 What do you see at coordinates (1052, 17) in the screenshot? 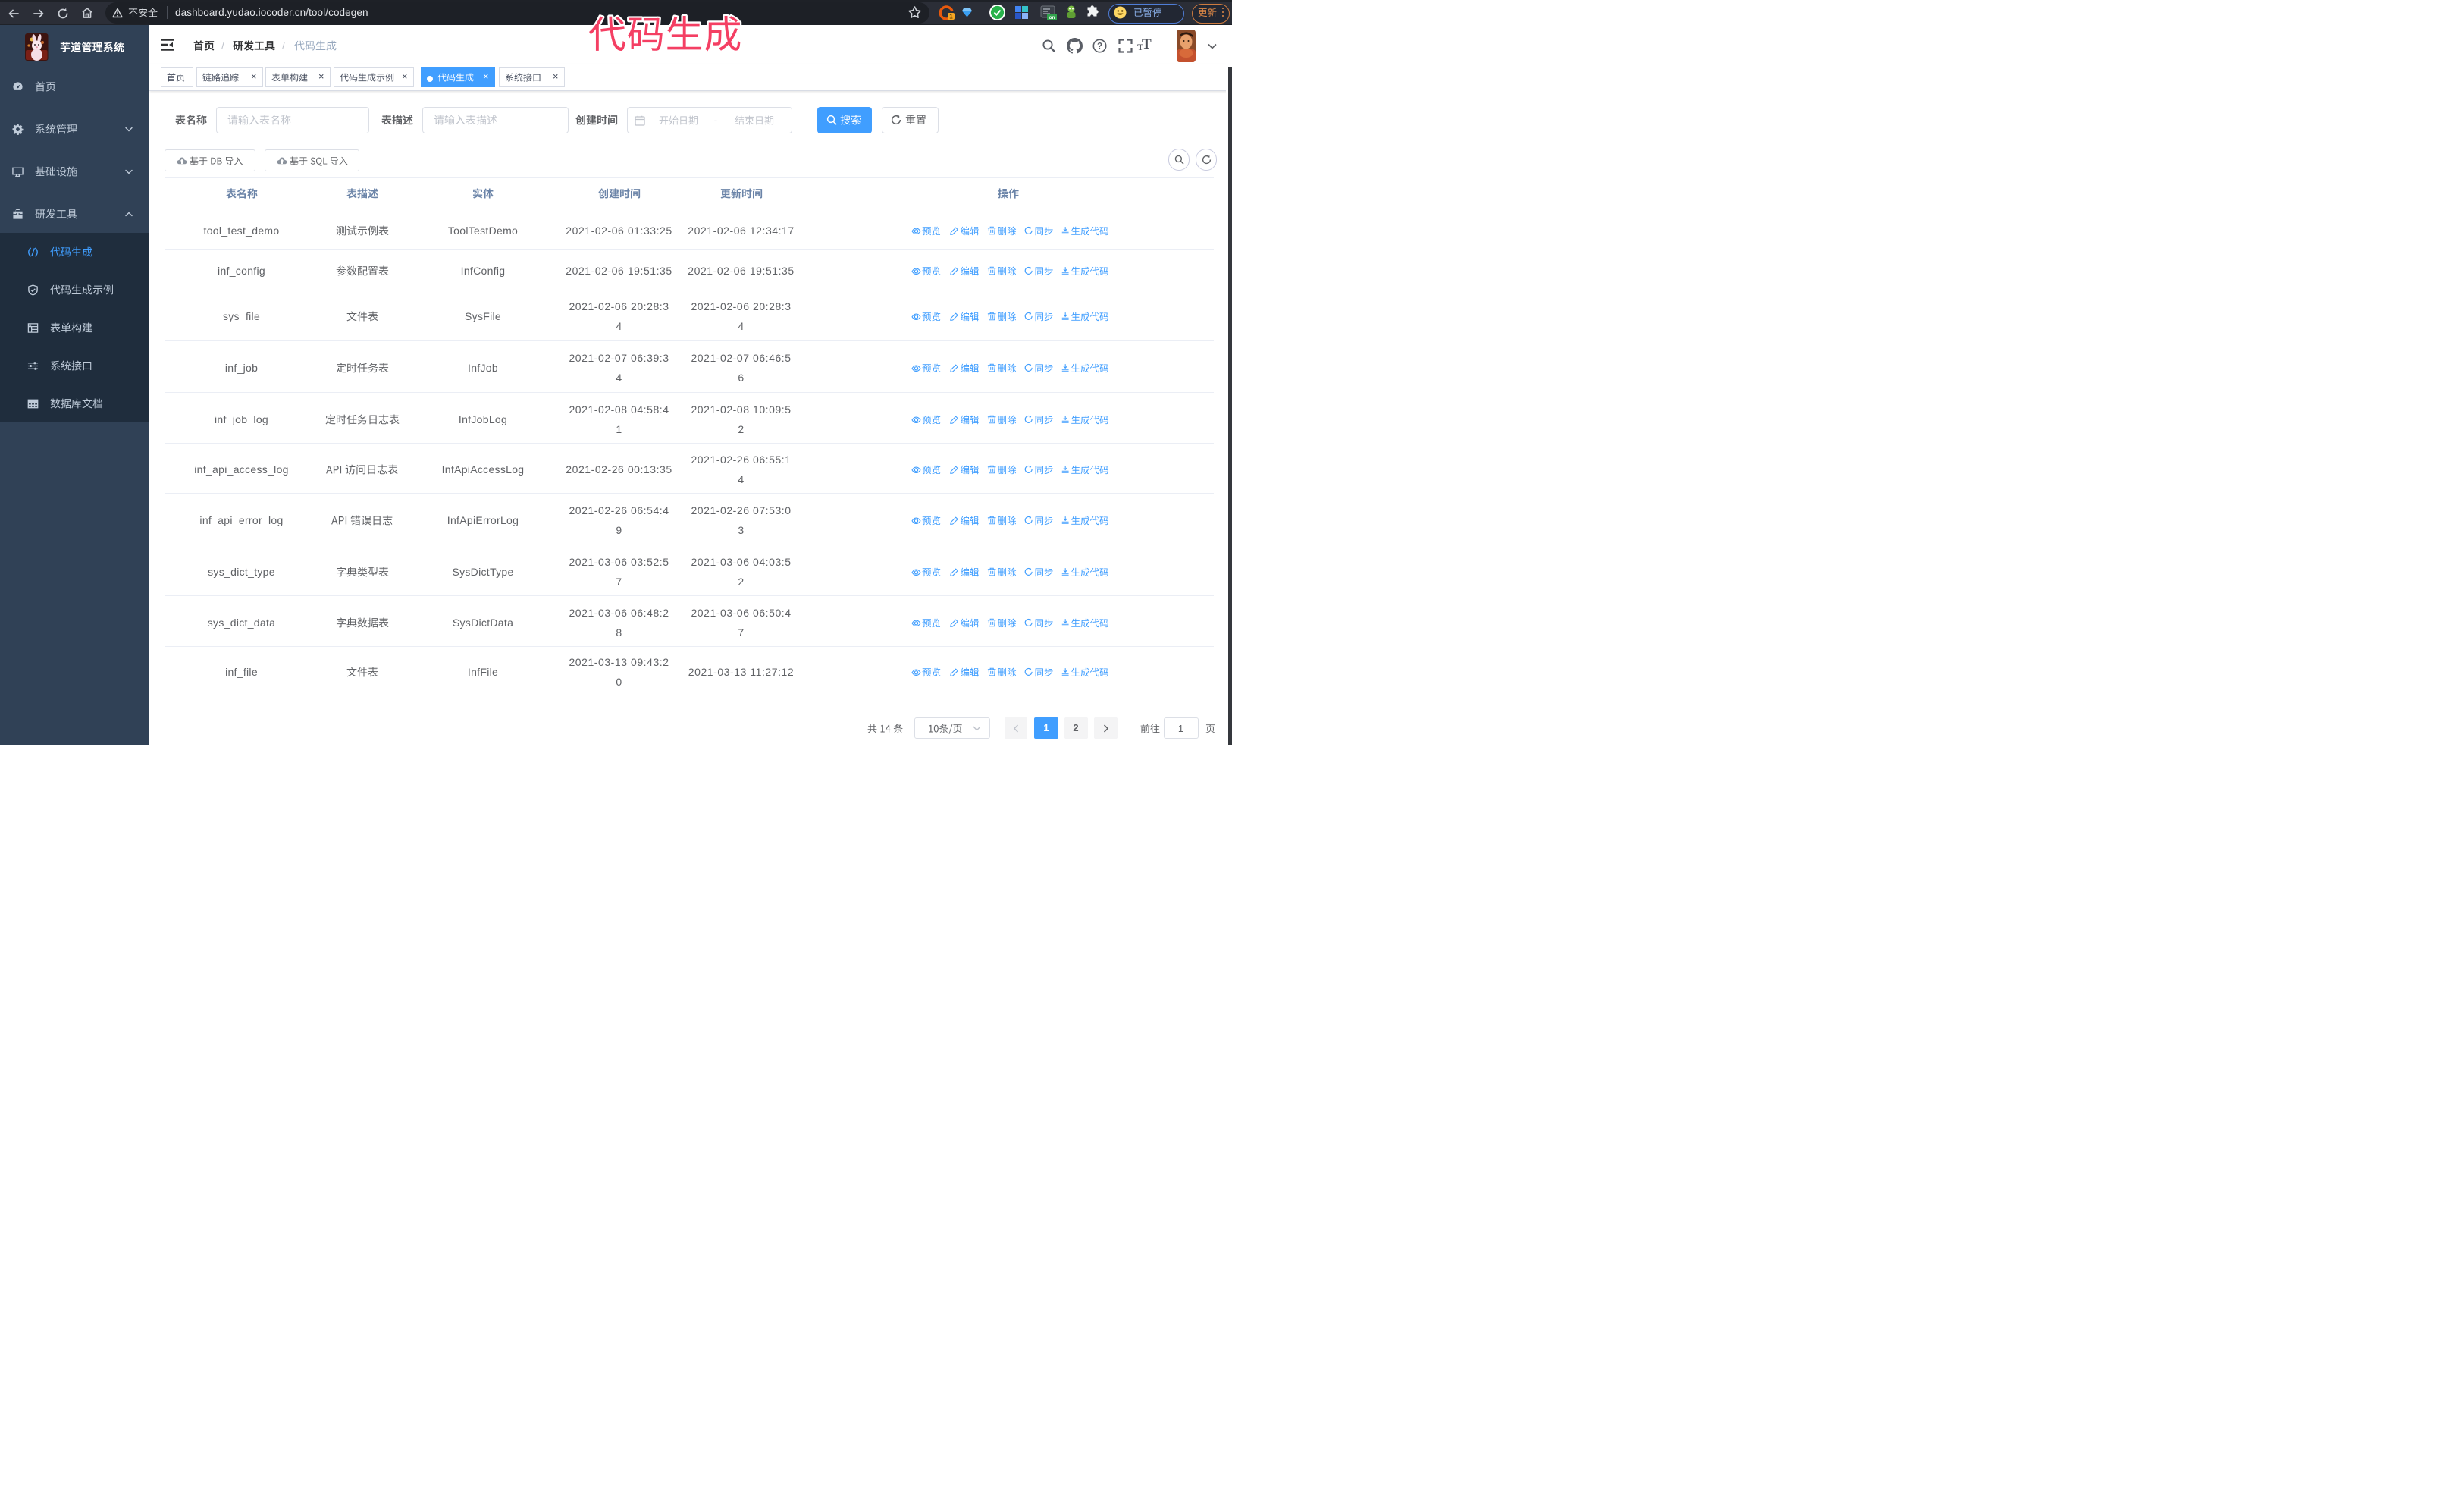
I see `svg-text: on` at bounding box center [1052, 17].